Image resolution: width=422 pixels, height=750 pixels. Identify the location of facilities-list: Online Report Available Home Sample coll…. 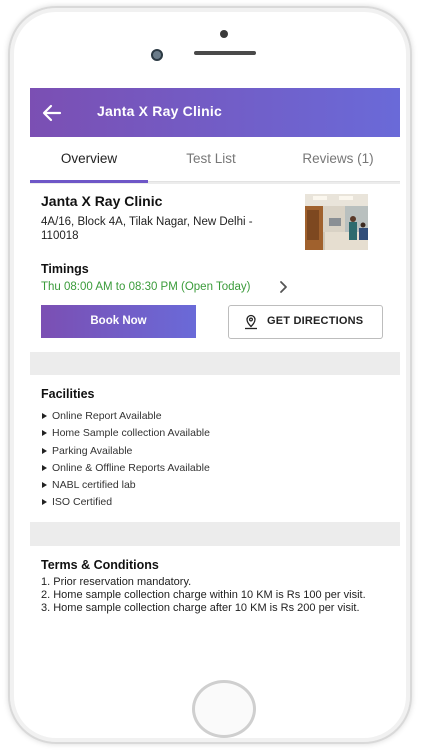
(125, 460).